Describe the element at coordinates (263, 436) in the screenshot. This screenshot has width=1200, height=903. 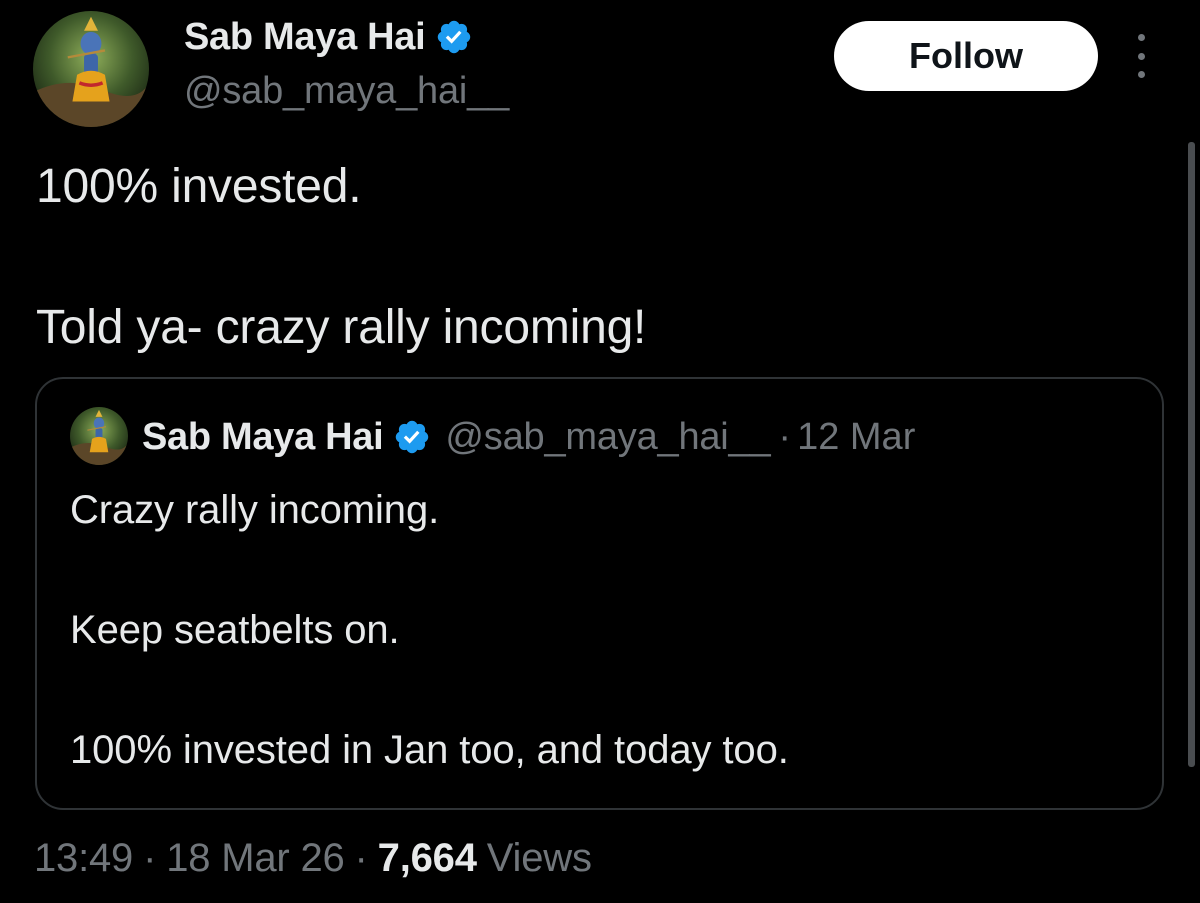
I see `quoted-author-display-name: Sab Maya Hai` at that location.